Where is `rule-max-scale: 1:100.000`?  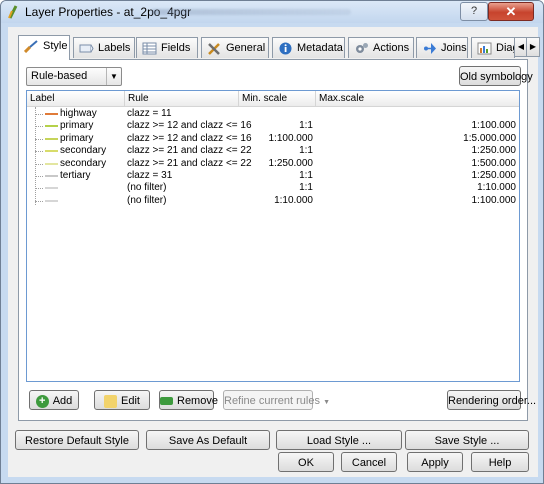
rule-max-scale: 1:100.000 is located at coordinates (494, 200).